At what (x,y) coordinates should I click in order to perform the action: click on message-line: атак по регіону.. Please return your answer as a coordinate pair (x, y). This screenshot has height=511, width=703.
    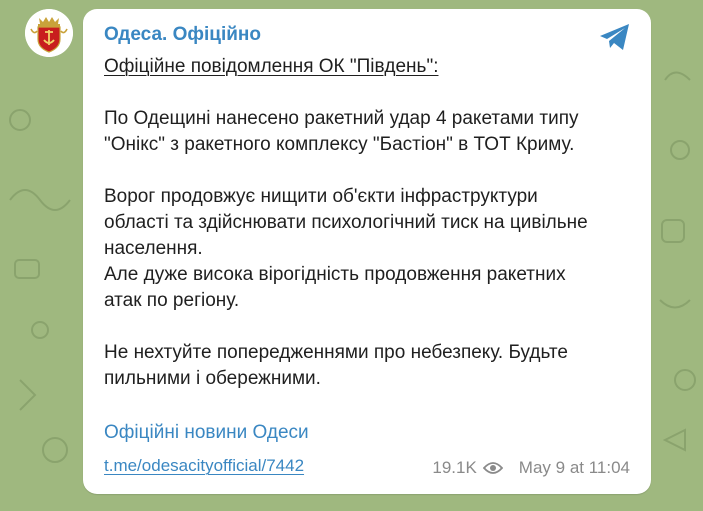
    Looking at the image, I should click on (172, 300).